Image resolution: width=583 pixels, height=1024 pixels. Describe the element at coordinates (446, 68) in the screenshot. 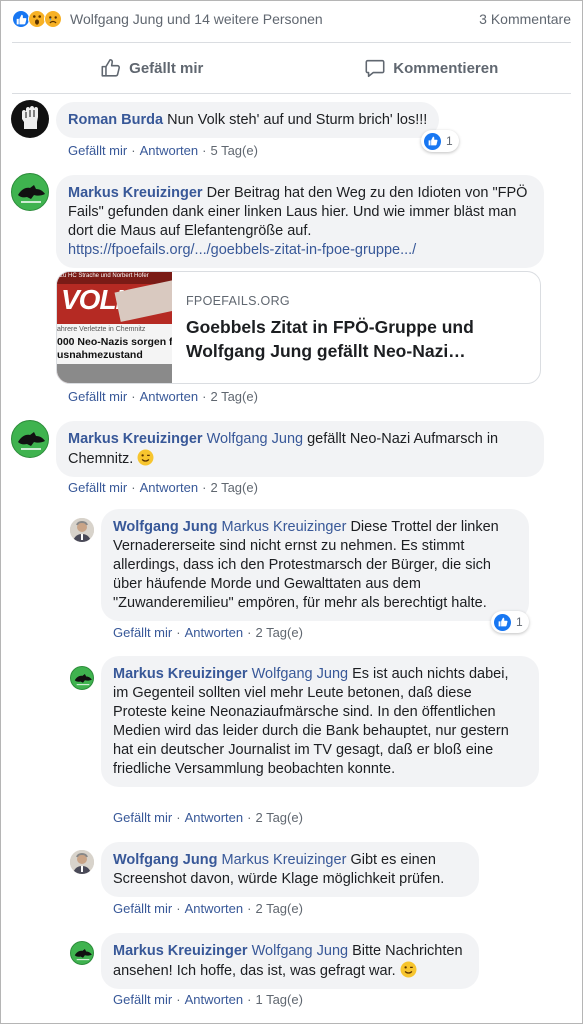

I see `comment-button-label: Kommentieren` at that location.